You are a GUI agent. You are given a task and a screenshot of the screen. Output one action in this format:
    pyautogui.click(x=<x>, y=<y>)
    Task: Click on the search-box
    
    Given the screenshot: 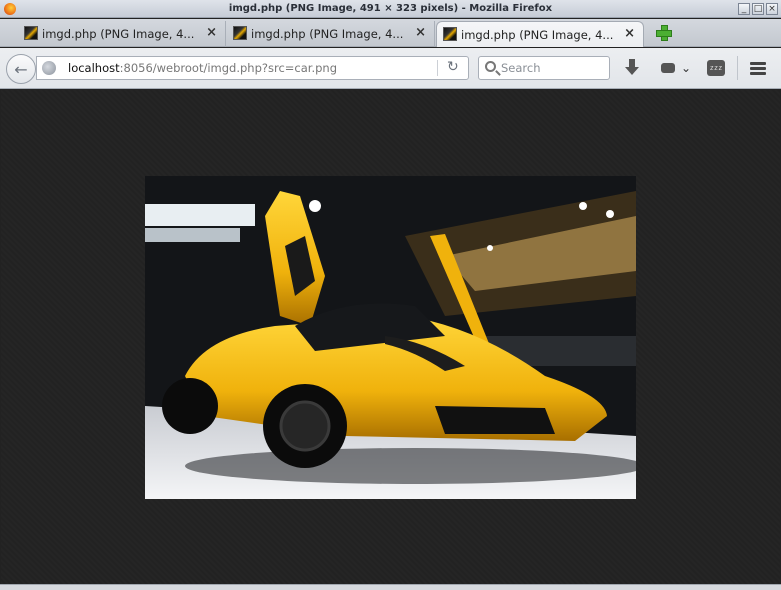 What is the action you would take?
    pyautogui.click(x=544, y=68)
    